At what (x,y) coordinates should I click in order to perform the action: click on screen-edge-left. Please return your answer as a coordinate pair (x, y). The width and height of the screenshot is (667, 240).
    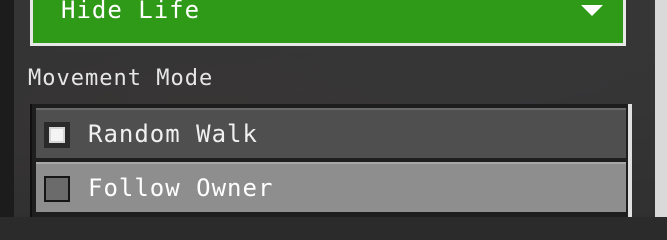
    Looking at the image, I should click on (7, 108).